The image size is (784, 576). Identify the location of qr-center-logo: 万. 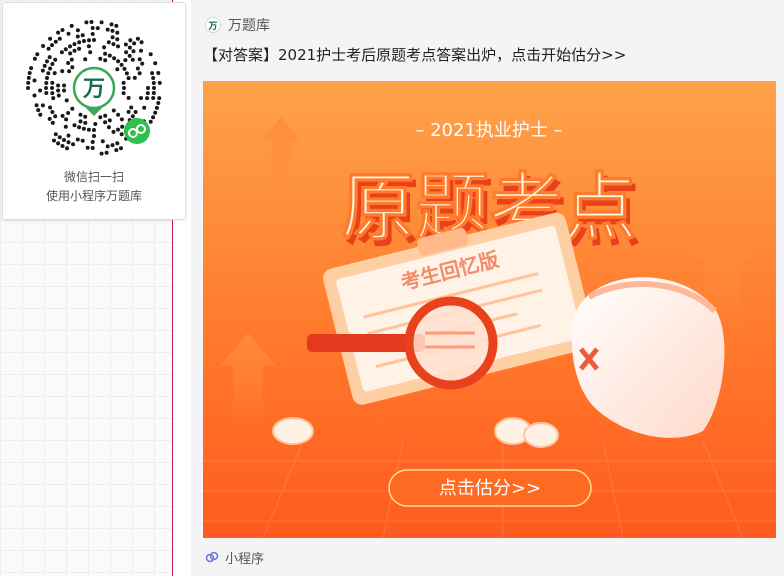
(93, 89).